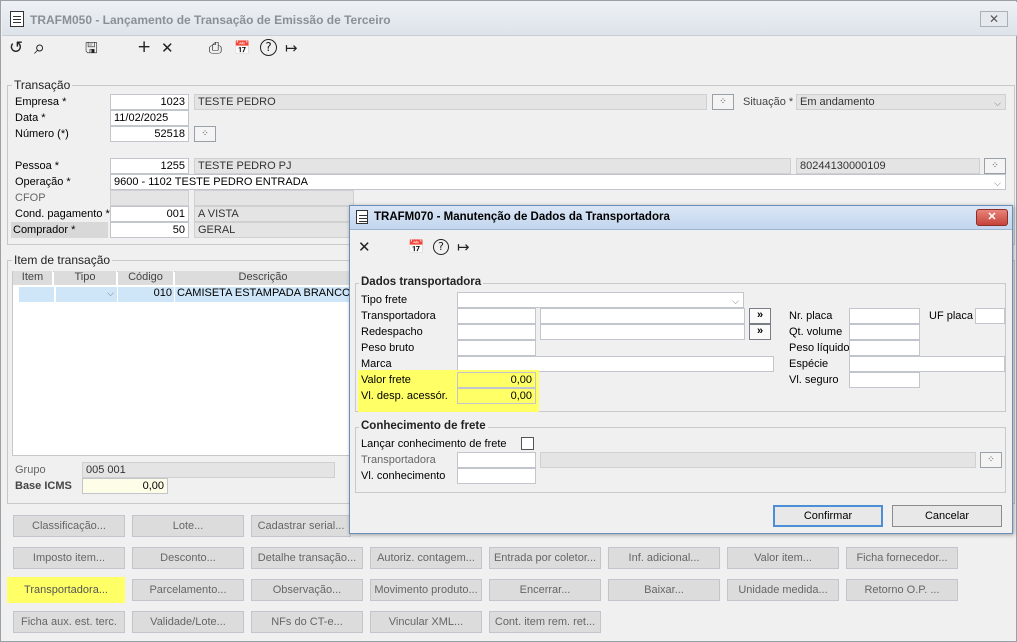 Image resolution: width=1017 pixels, height=642 pixels. What do you see at coordinates (760, 332) in the screenshot?
I see `redespacho-lookup-button: »` at bounding box center [760, 332].